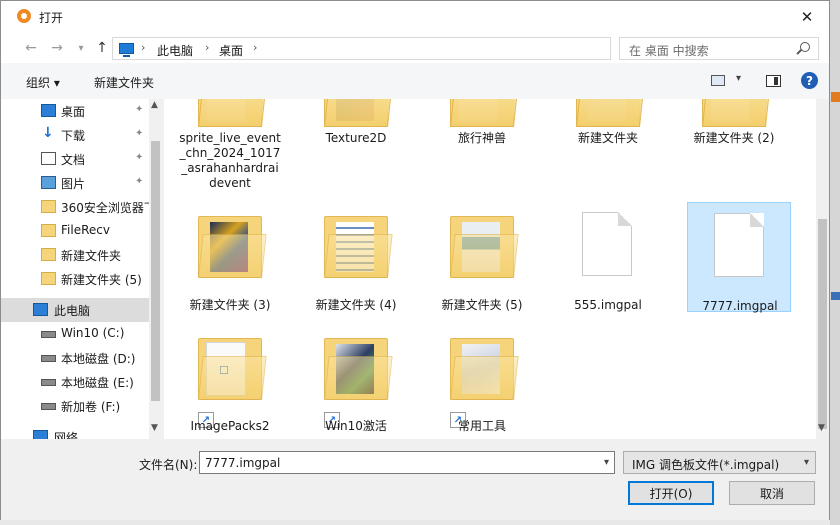  Describe the element at coordinates (608, 305) in the screenshot. I see `file-name: 555.imgpal` at that location.